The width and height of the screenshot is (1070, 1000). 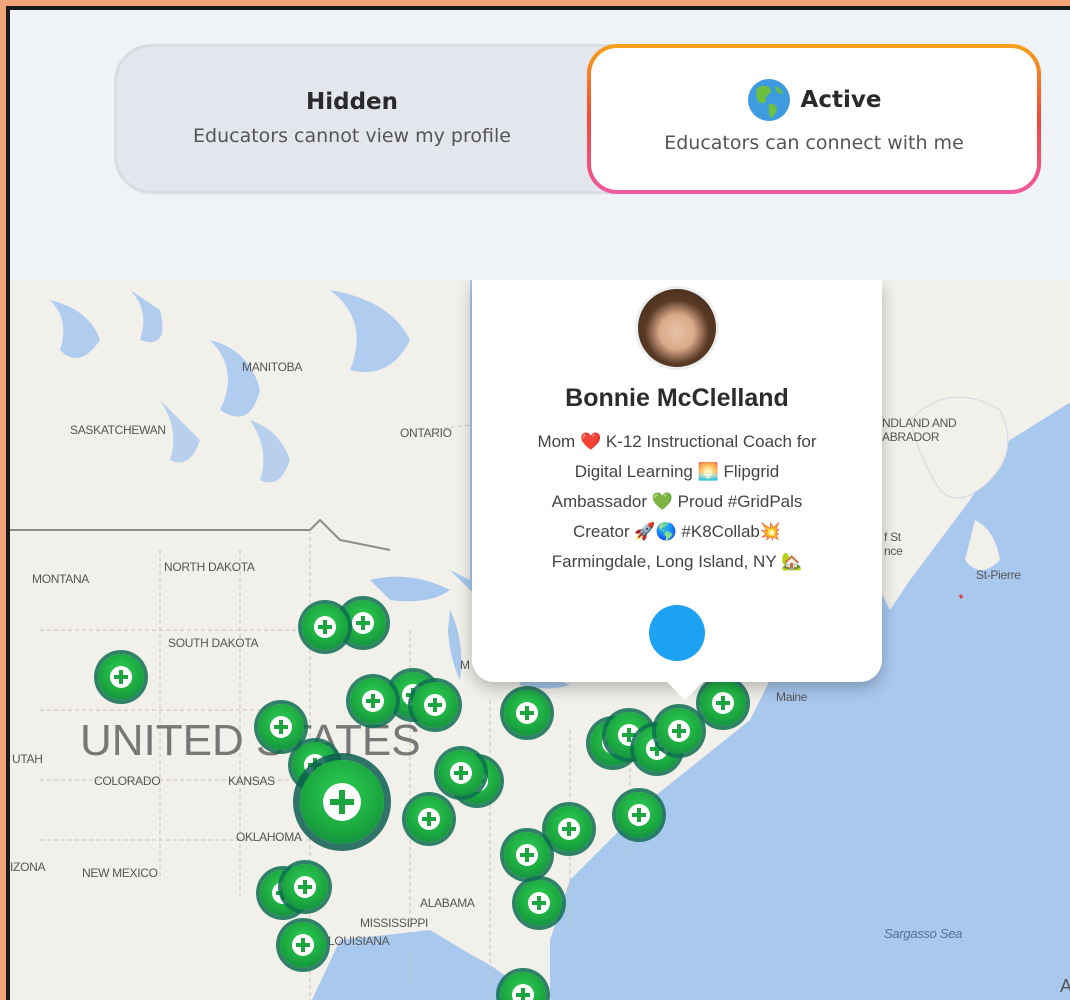 I want to click on label-arizona: IZONA, so click(x=28, y=867).